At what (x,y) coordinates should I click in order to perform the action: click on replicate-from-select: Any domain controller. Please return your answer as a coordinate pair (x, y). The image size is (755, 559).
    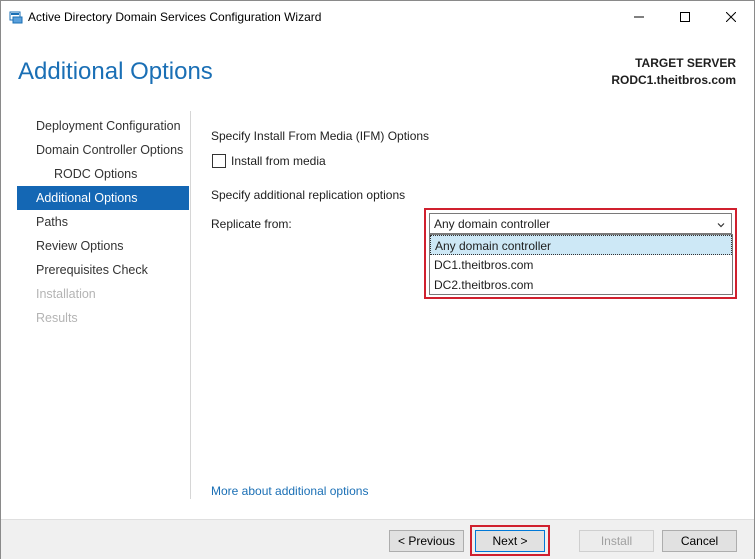
    Looking at the image, I should click on (580, 223).